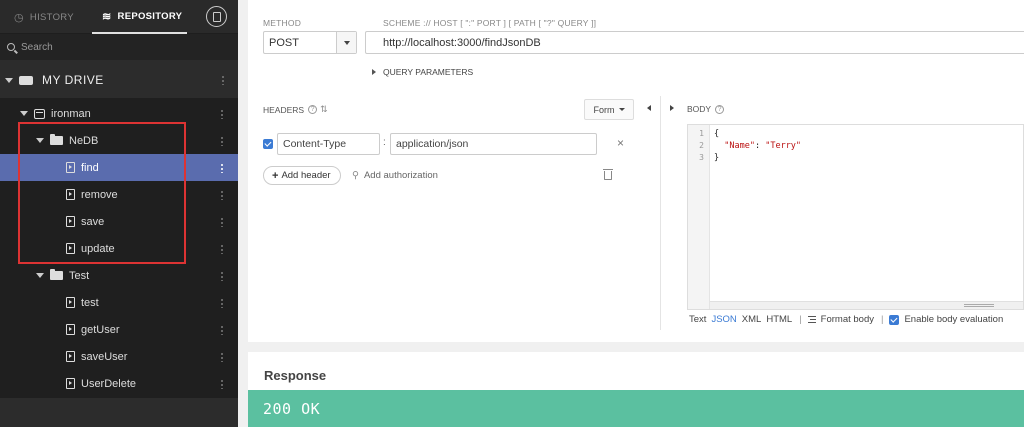 The image size is (1024, 427). I want to click on tree-item-label: NeDB, so click(84, 140).